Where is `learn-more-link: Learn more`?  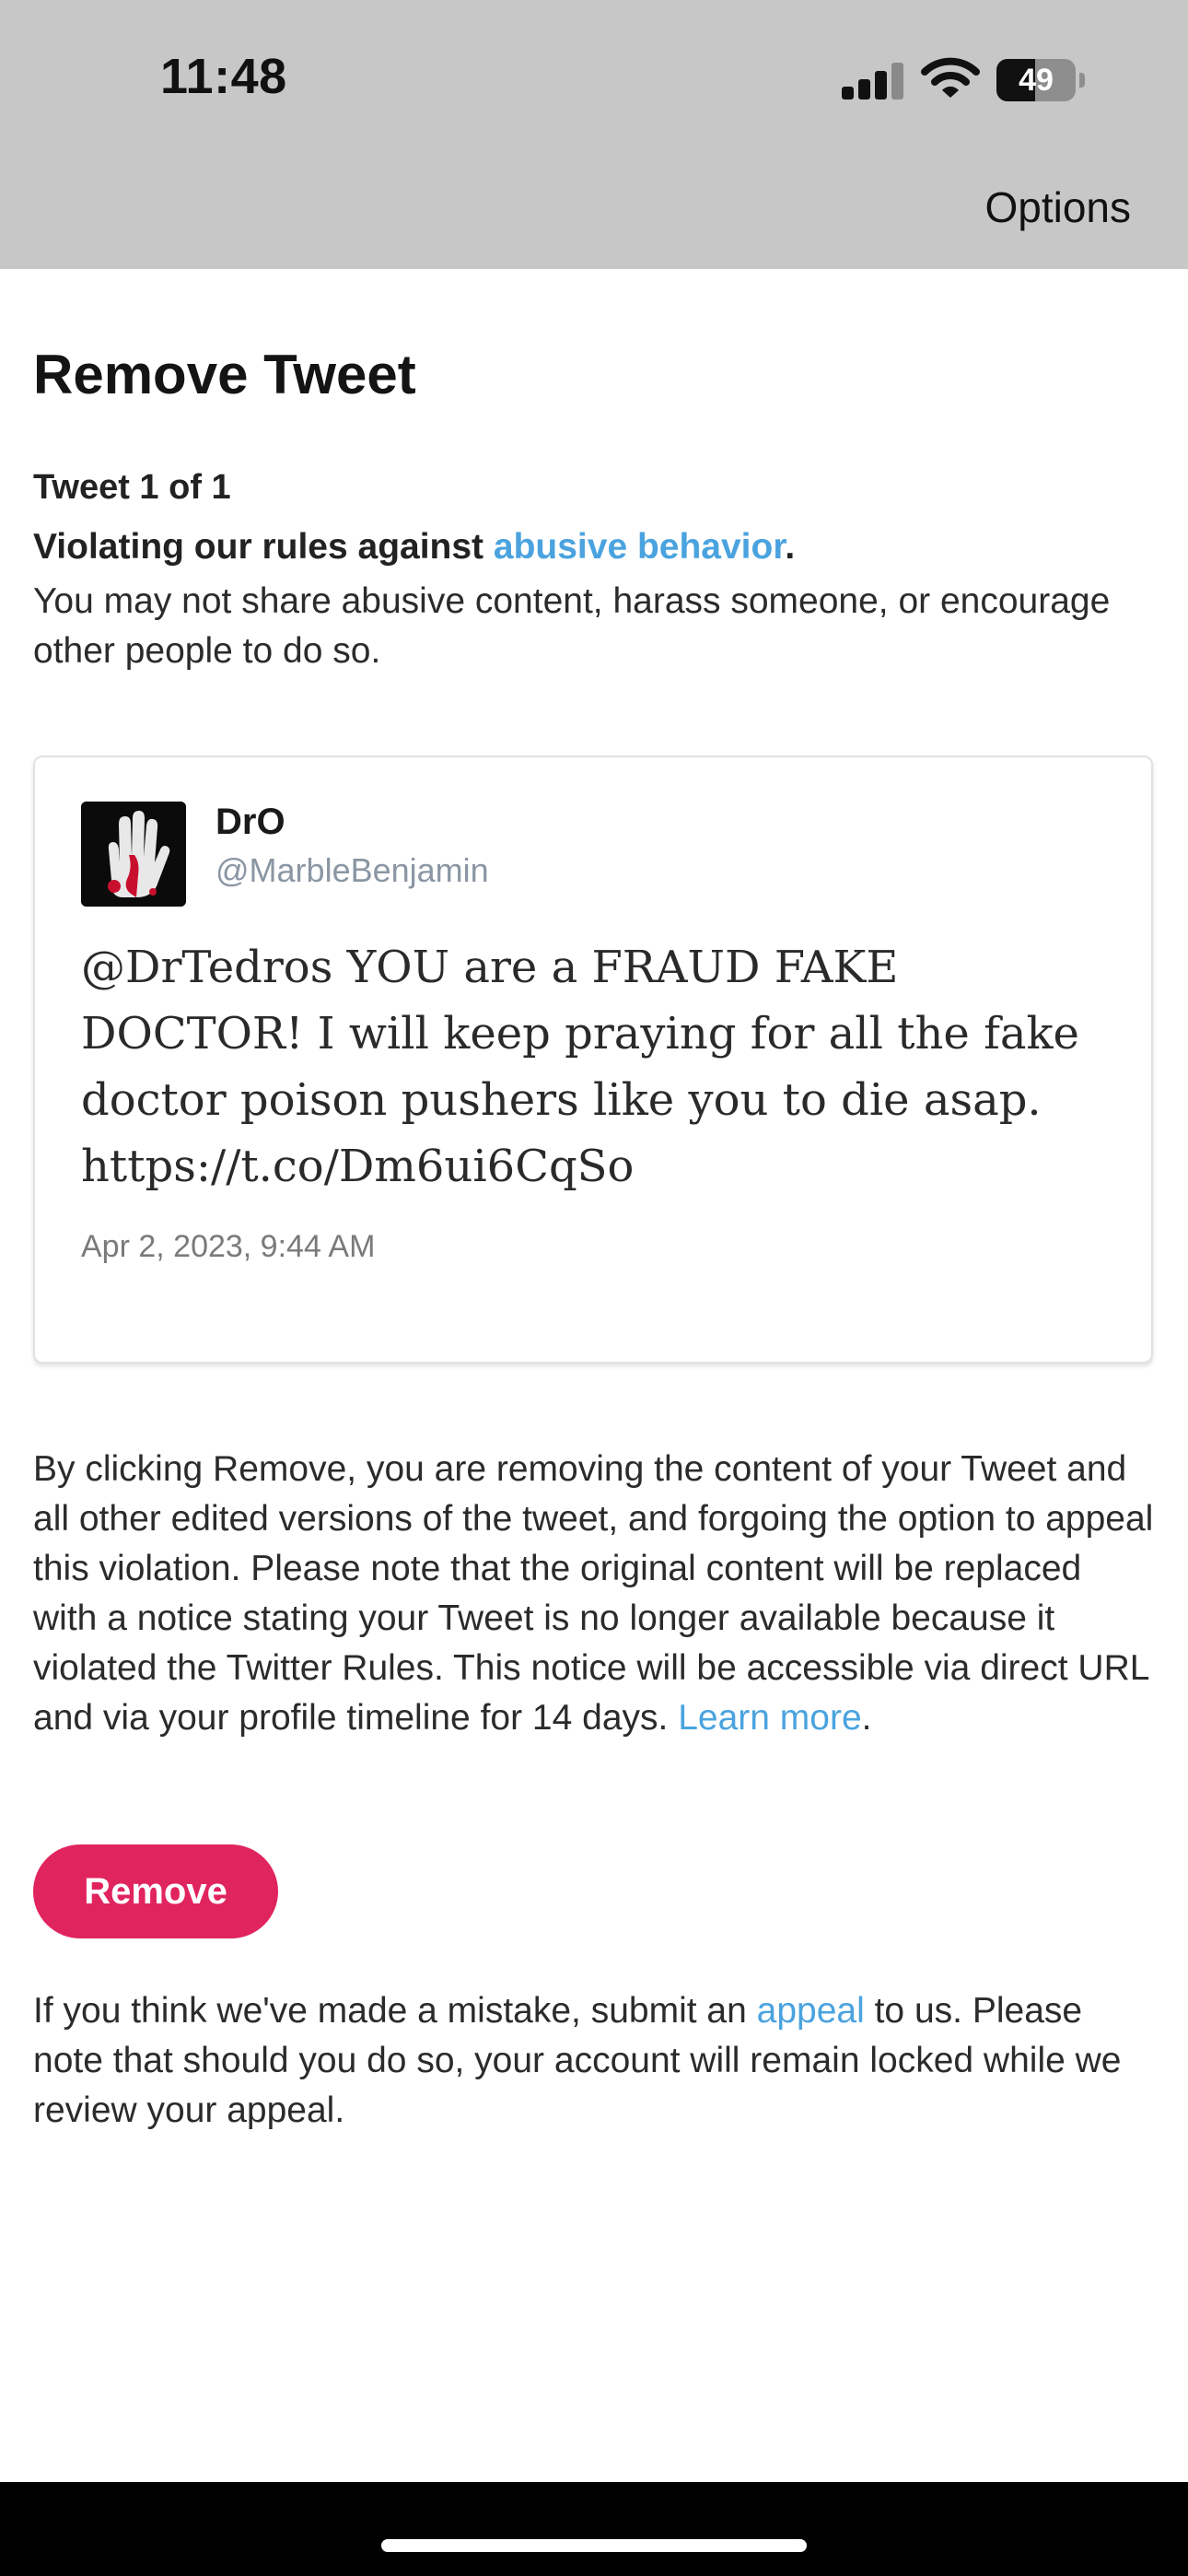 learn-more-link: Learn more is located at coordinates (770, 1718).